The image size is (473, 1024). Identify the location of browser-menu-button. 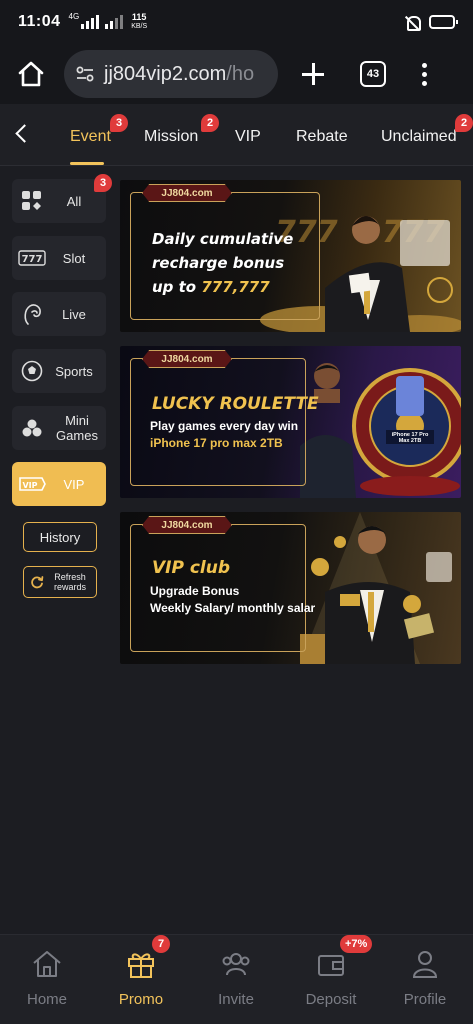
(425, 74).